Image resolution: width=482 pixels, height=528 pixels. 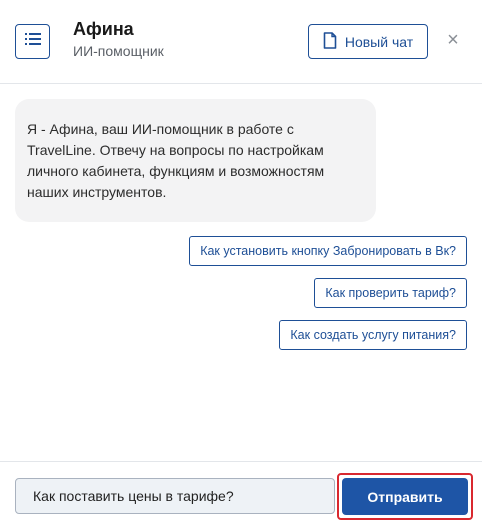 I want to click on send-button: Отправить, so click(x=405, y=496).